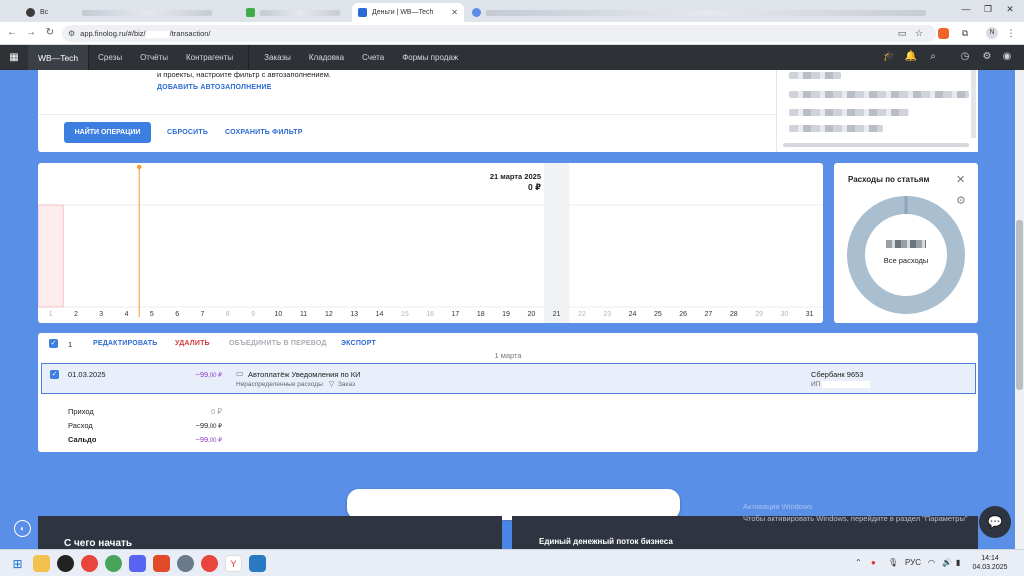 The height and width of the screenshot is (576, 1024). I want to click on account-icon: ◉, so click(1007, 56).